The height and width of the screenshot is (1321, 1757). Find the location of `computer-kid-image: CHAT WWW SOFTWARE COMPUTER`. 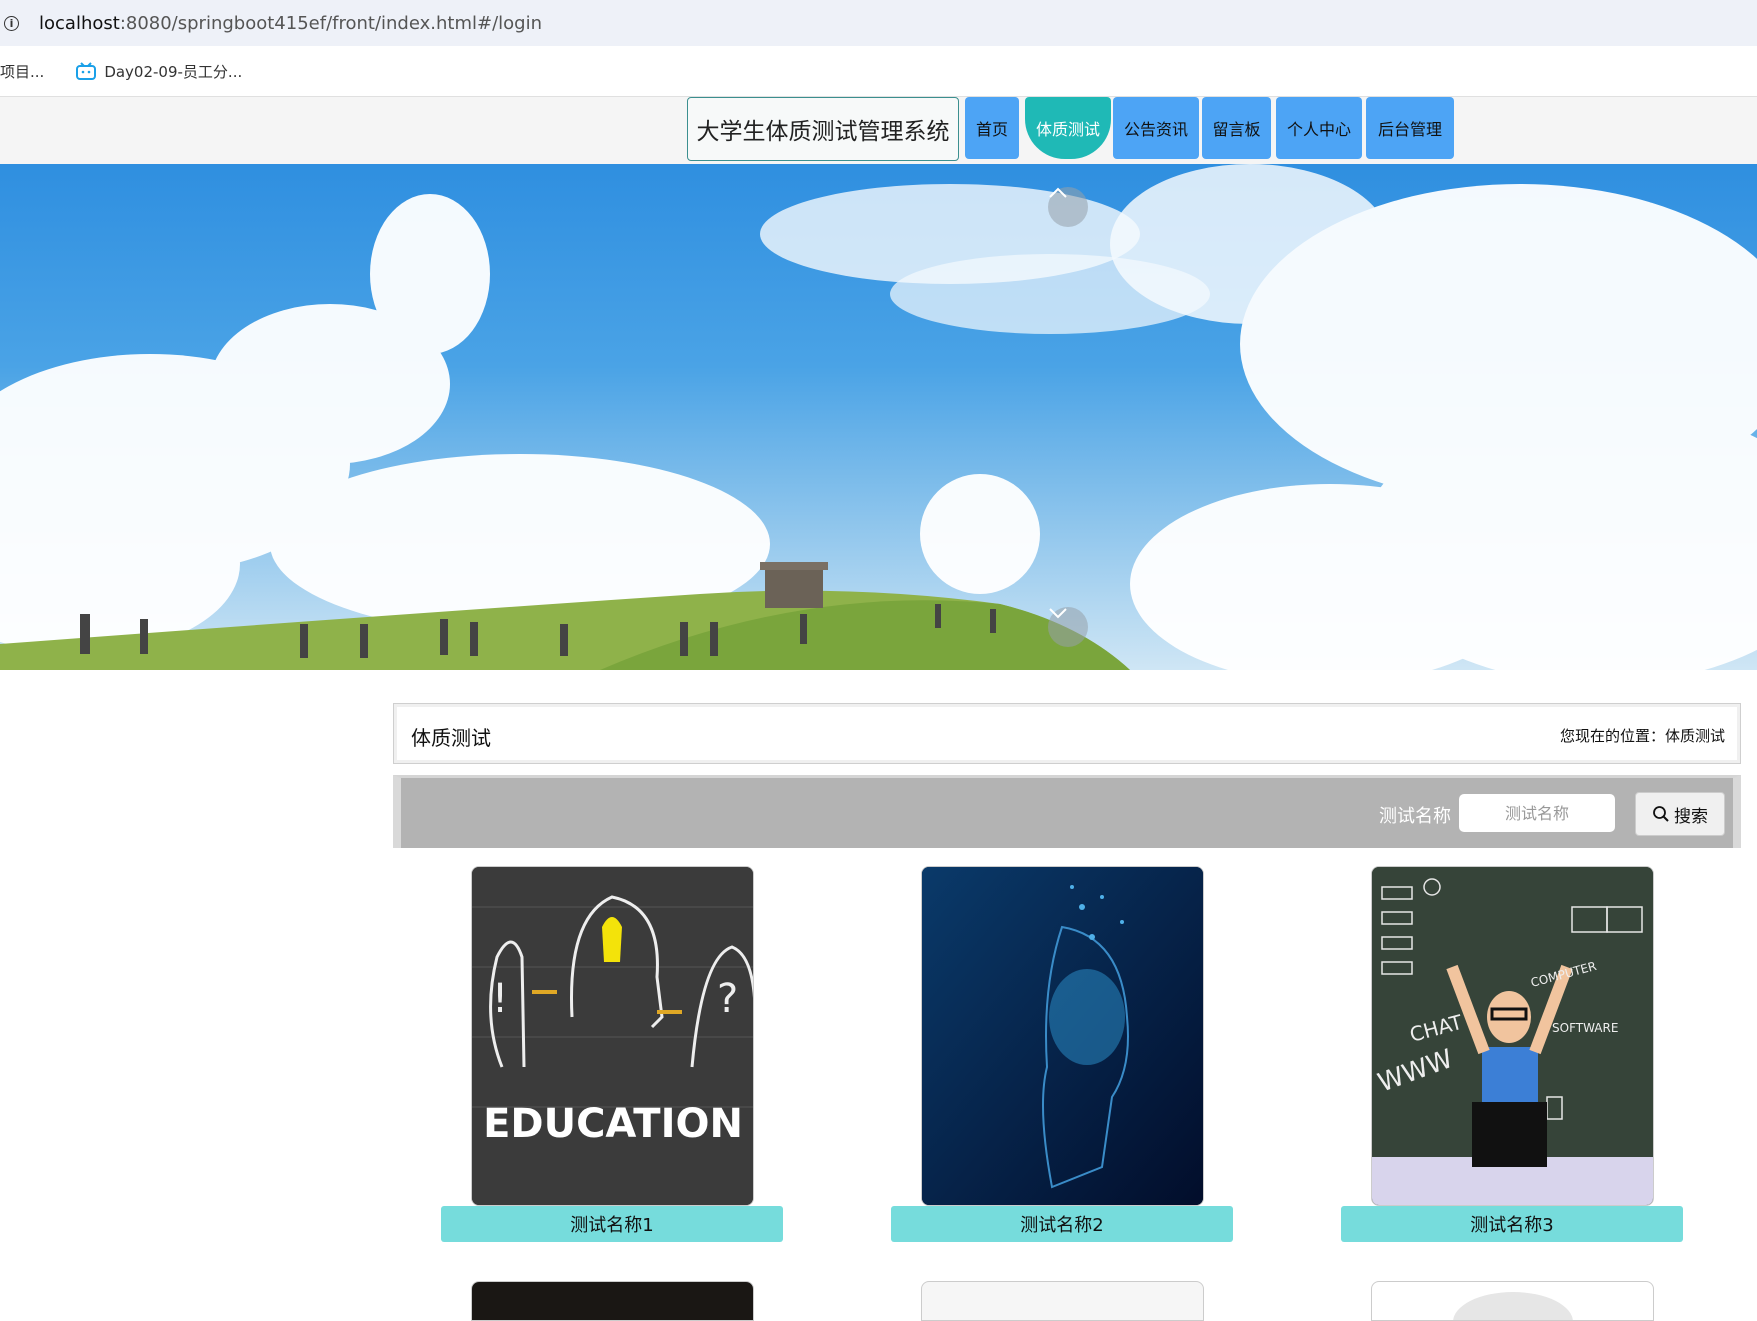

computer-kid-image: CHAT WWW SOFTWARE COMPUTER is located at coordinates (1512, 1036).